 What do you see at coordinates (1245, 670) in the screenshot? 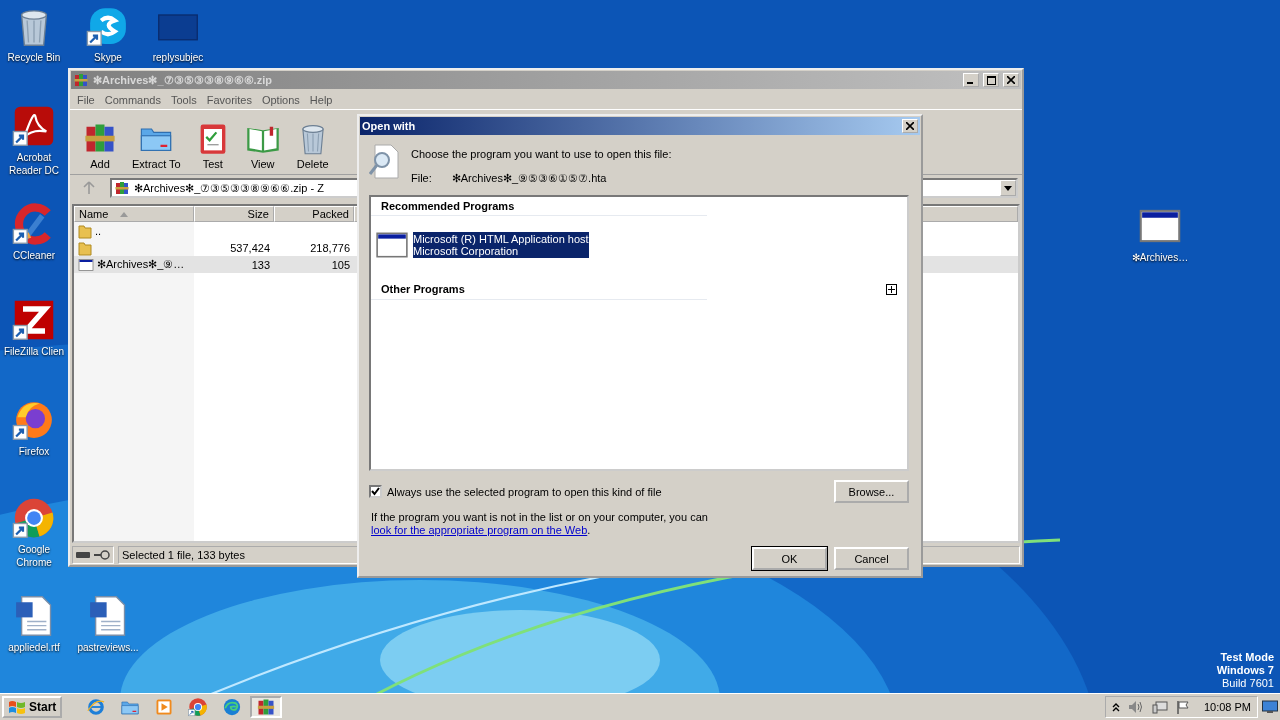
I see `os-notice-text: Windows 7` at bounding box center [1245, 670].